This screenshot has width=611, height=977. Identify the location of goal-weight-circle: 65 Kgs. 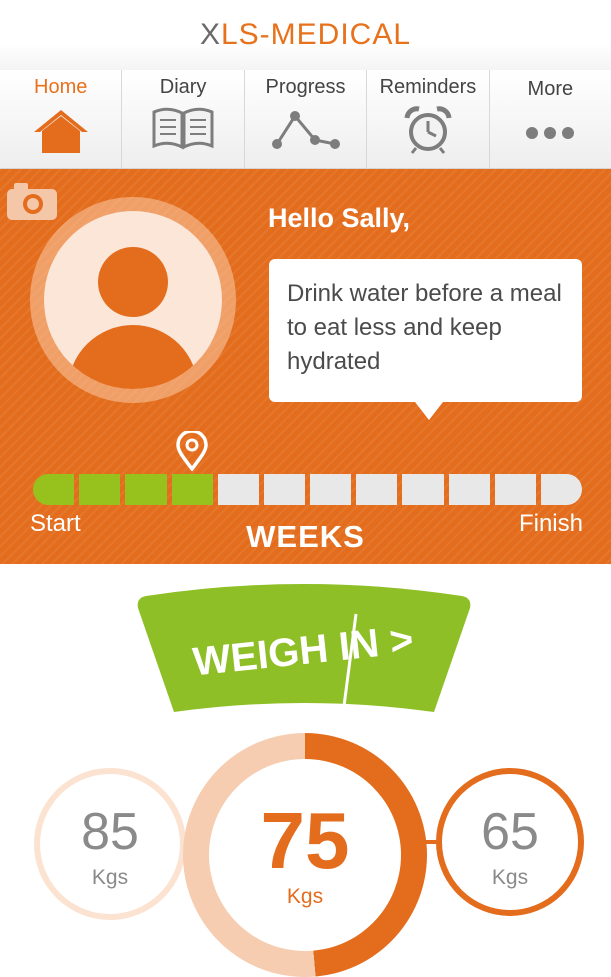
(510, 842).